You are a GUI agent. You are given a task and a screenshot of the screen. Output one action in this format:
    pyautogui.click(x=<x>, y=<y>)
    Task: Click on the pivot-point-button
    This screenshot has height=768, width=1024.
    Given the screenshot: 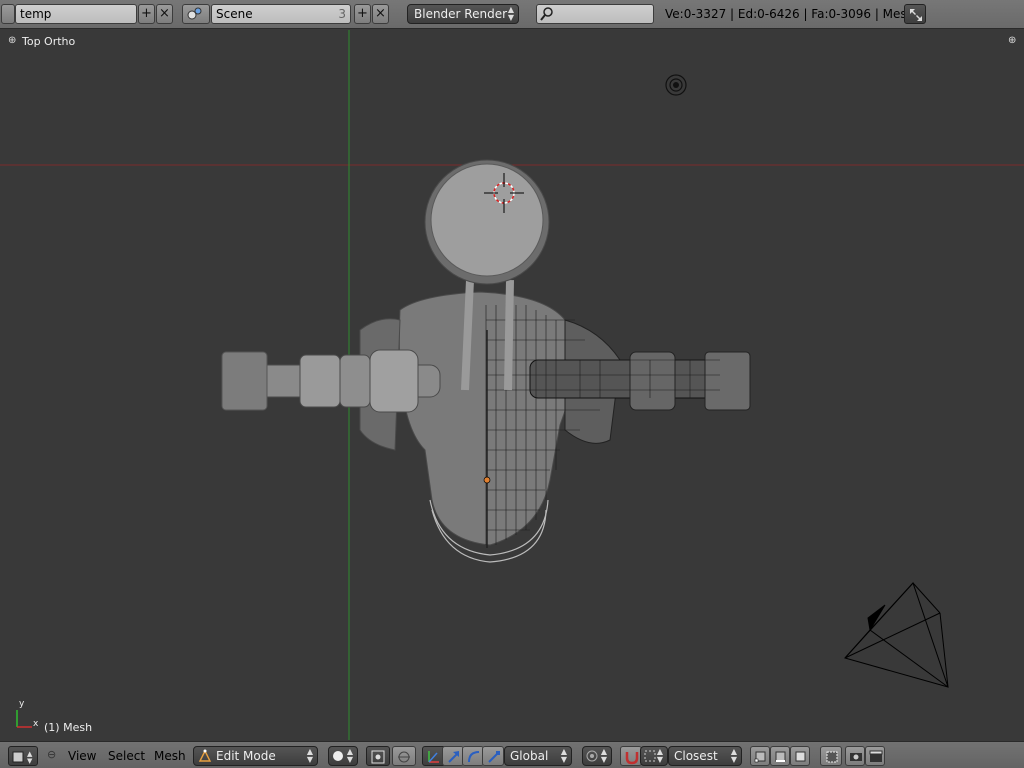 What is the action you would take?
    pyautogui.click(x=378, y=756)
    